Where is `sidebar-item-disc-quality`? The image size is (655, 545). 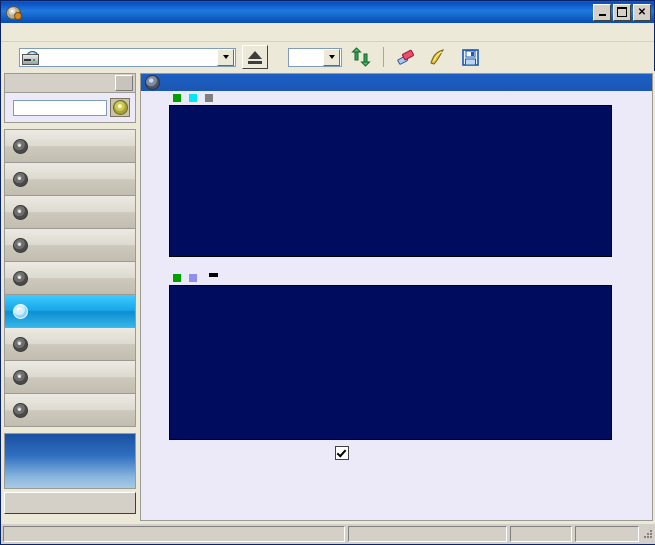 sidebar-item-disc-quality is located at coordinates (70, 311).